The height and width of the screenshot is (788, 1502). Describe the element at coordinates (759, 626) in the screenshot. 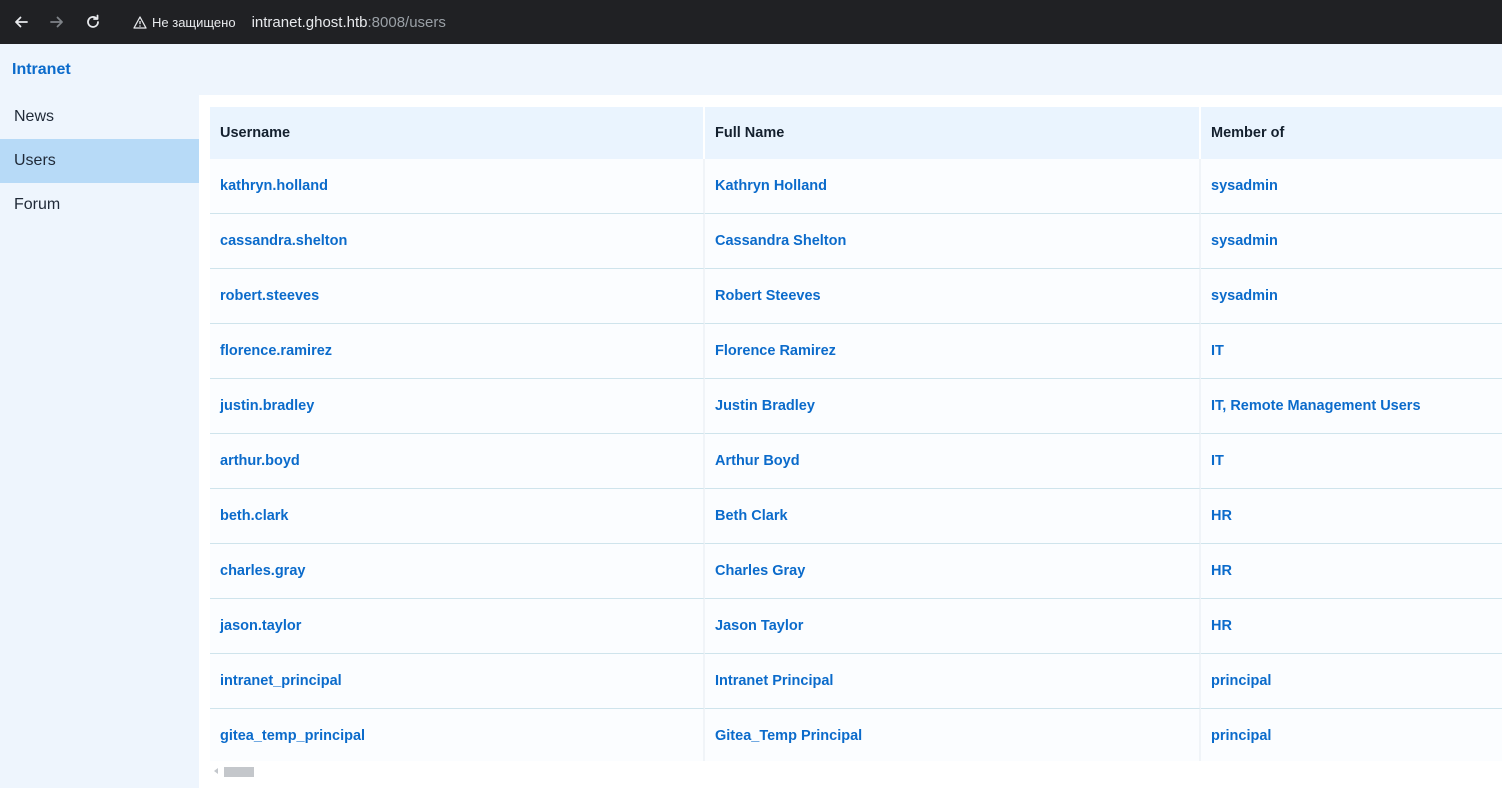

I see `full-name-link: Jason Taylor` at that location.